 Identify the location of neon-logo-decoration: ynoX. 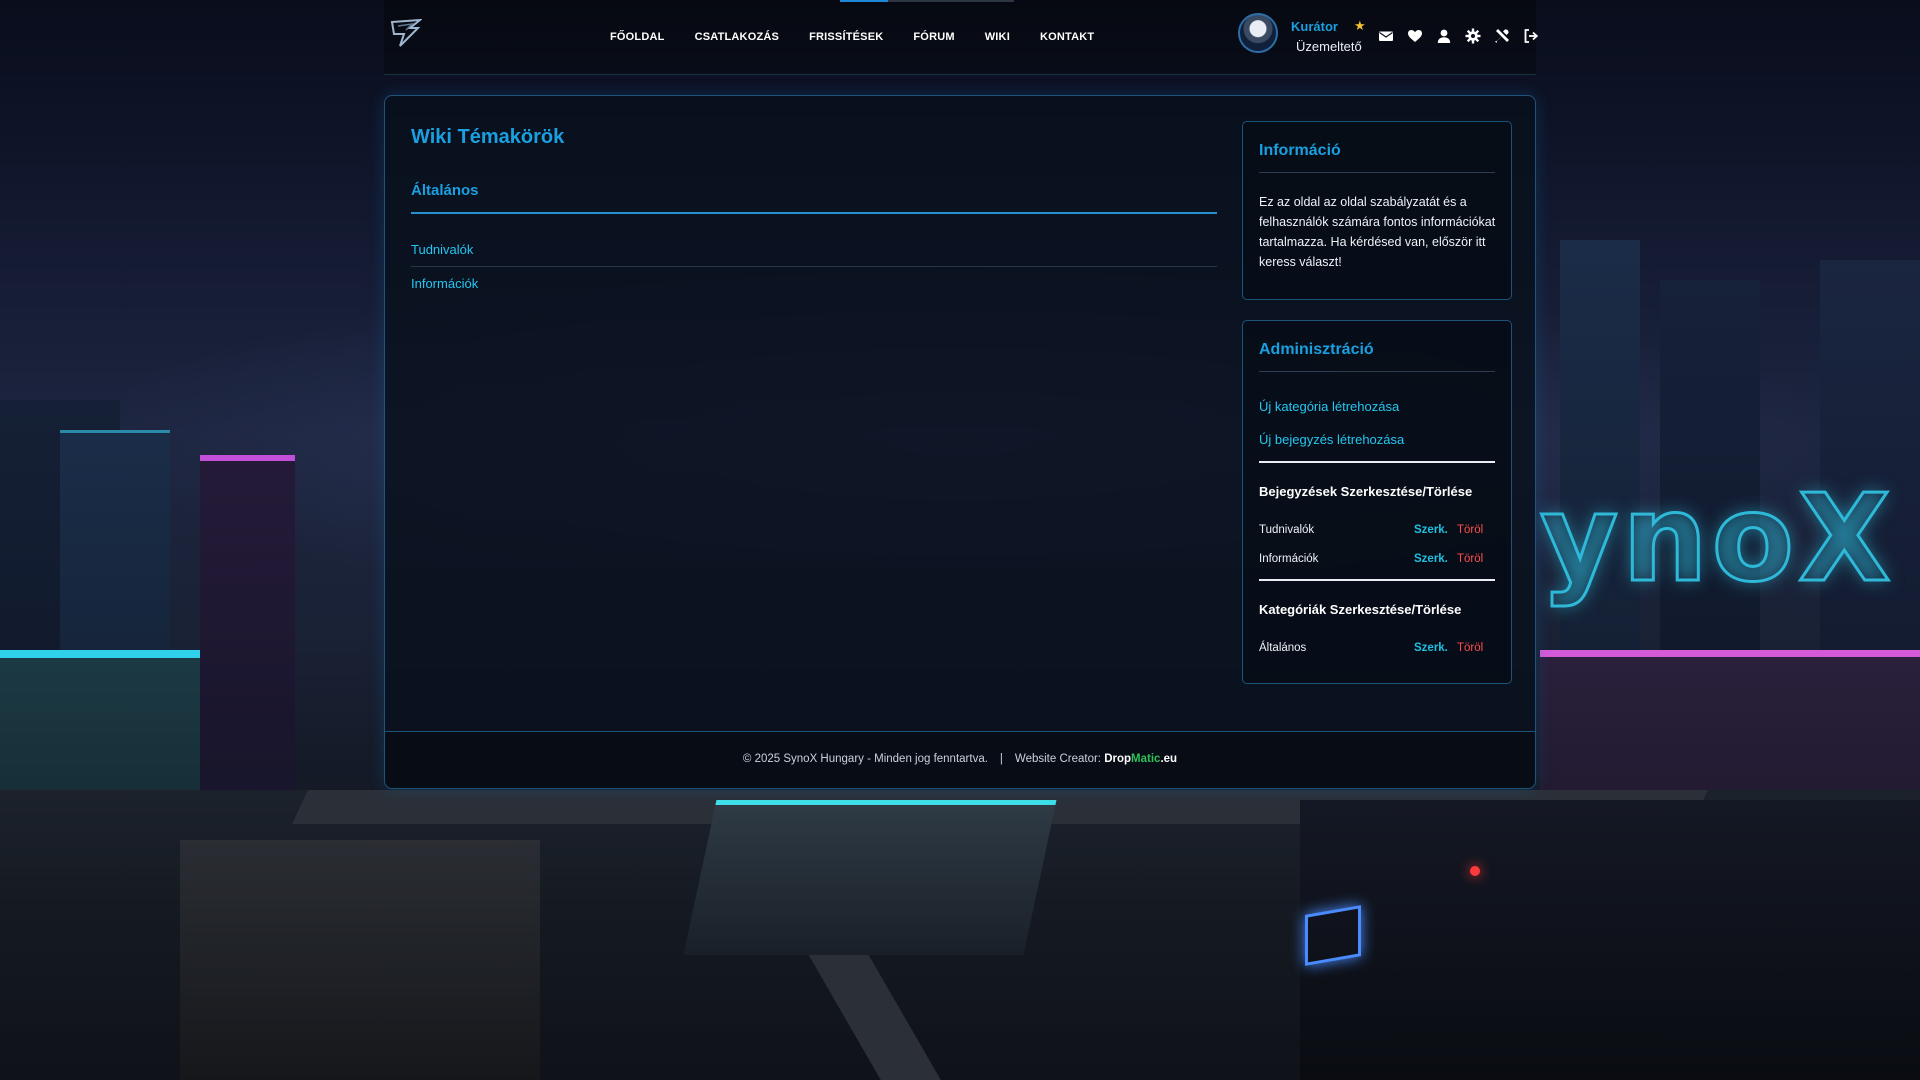
(1717, 540).